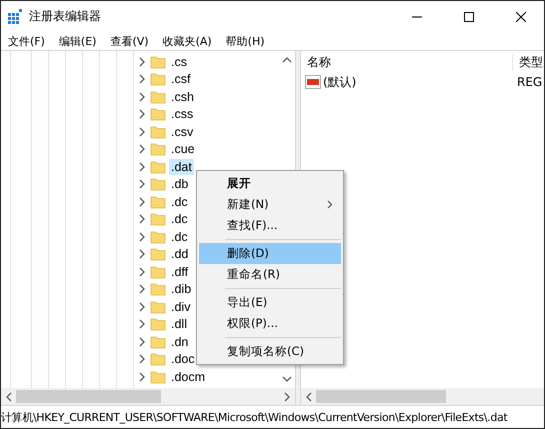 The width and height of the screenshot is (545, 429). Describe the element at coordinates (245, 41) in the screenshot. I see `menu-item: 帮助(H)` at that location.